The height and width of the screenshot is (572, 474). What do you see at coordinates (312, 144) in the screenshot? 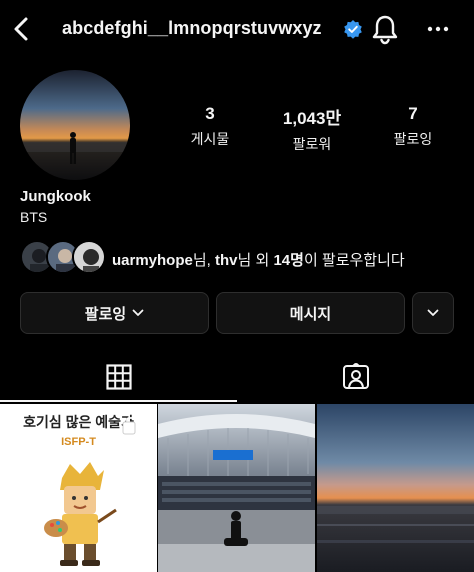
I see `stat-followers-label: 팔로워` at bounding box center [312, 144].